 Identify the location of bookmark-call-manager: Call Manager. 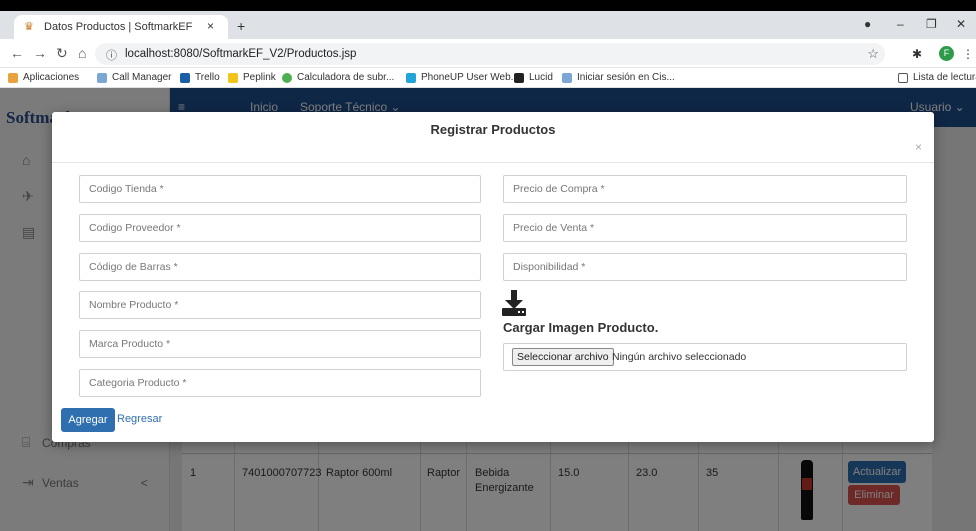
(134, 77).